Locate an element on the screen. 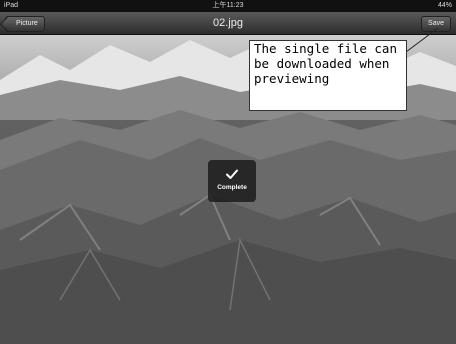 This screenshot has height=344, width=456. checkmark-icon is located at coordinates (232, 174).